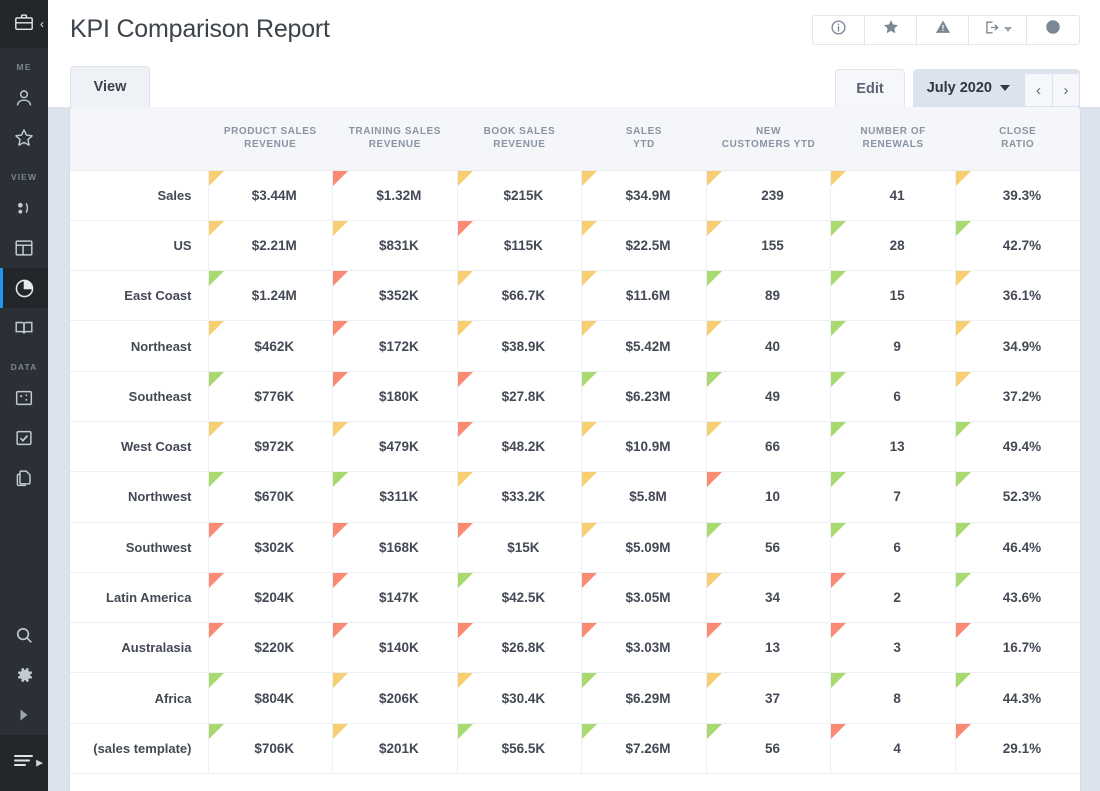 This screenshot has width=1100, height=791. Describe the element at coordinates (769, 648) in the screenshot. I see `table-cell: 13` at that location.